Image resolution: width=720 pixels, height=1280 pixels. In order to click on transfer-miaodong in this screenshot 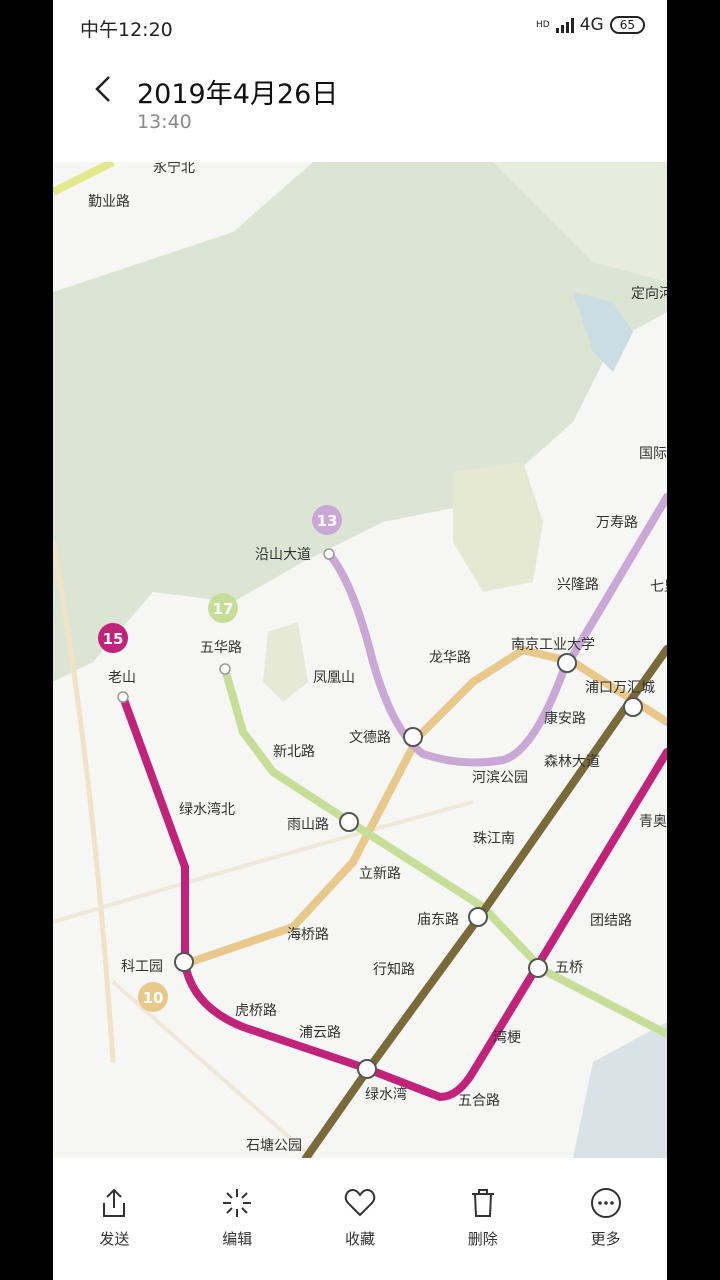, I will do `click(478, 917)`.